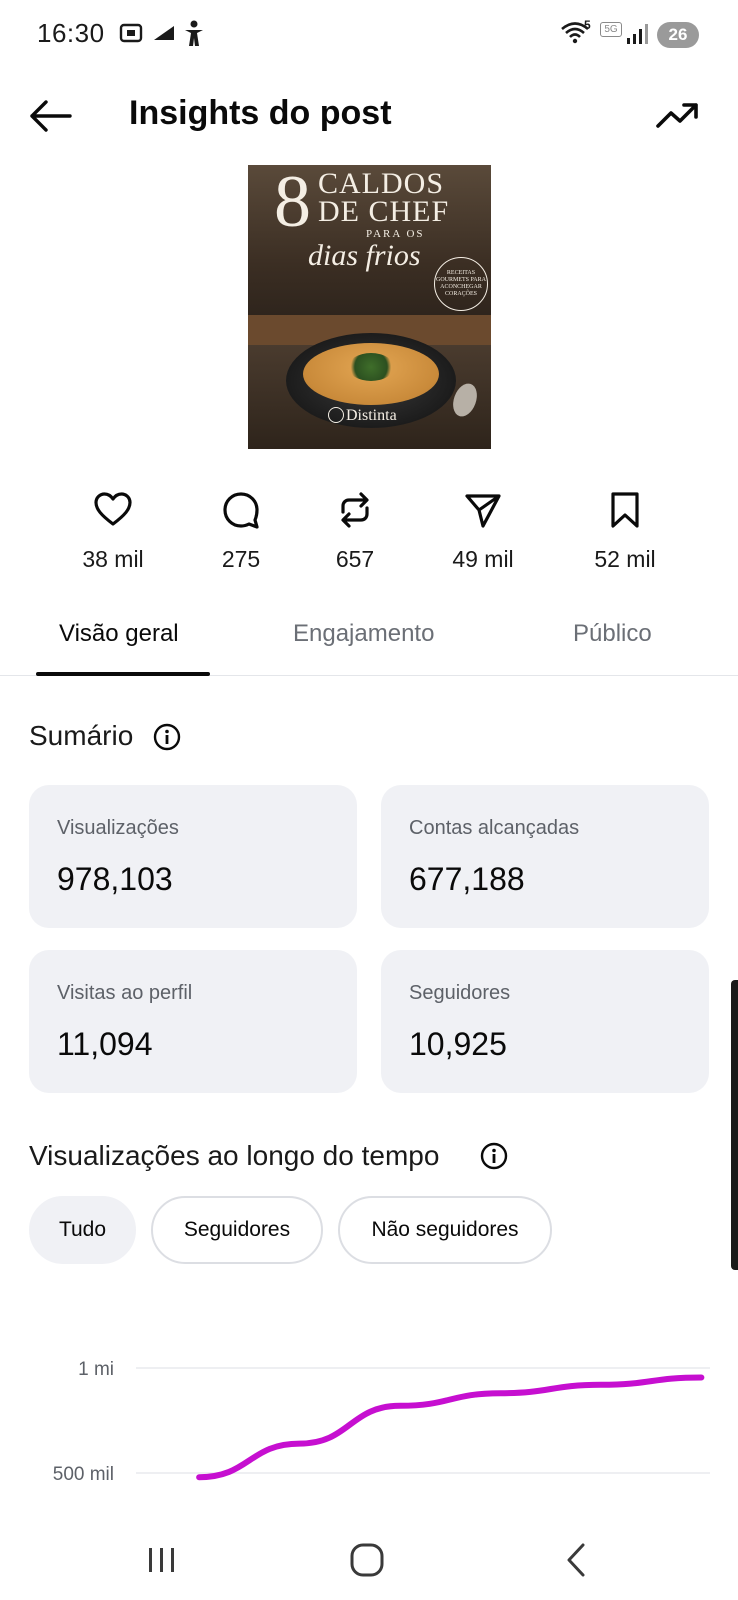 The width and height of the screenshot is (738, 1600). What do you see at coordinates (131, 35) in the screenshot?
I see `screenshot-icon` at bounding box center [131, 35].